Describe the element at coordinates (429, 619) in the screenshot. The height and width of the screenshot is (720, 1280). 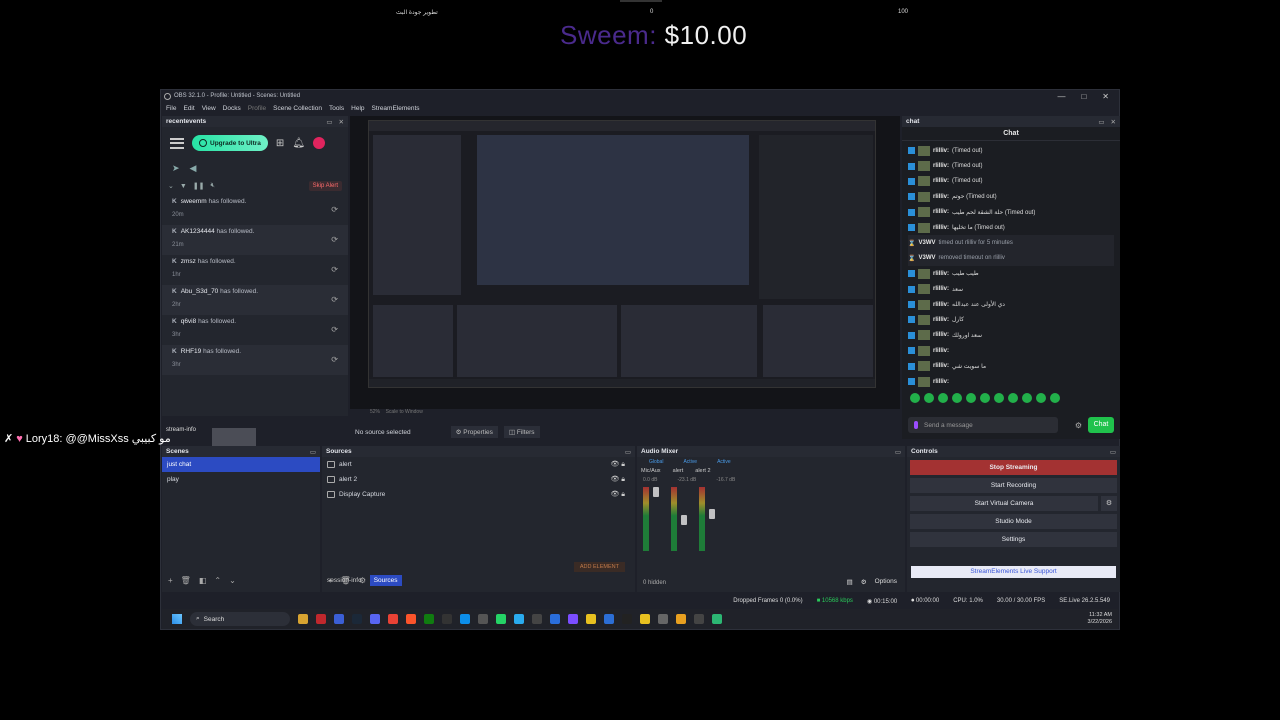
I see `xbox-icon` at that location.